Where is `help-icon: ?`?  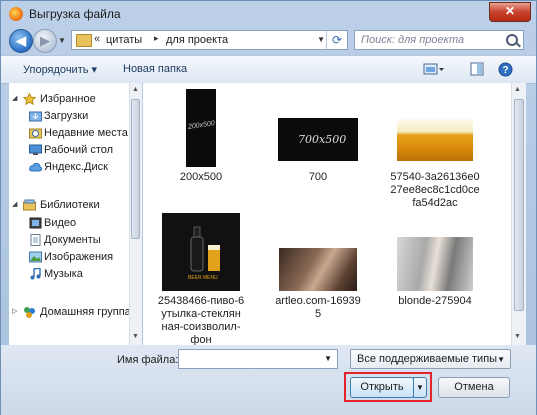
help-icon: ? is located at coordinates (505, 69).